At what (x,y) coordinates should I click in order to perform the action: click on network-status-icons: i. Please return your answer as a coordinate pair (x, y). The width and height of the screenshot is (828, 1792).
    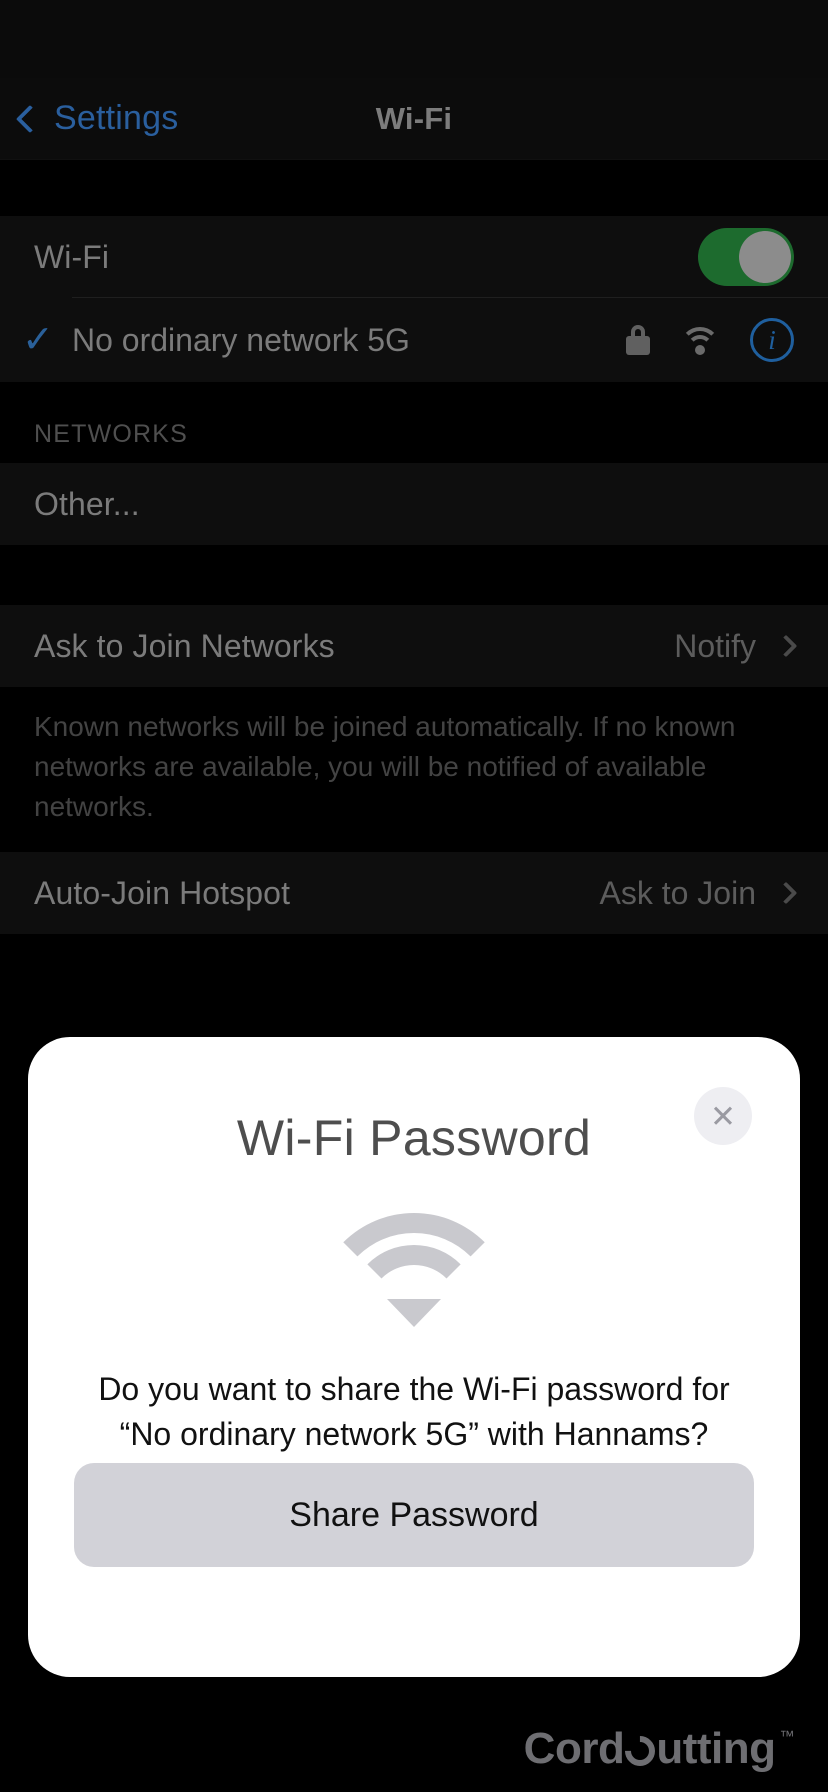
    Looking at the image, I should click on (710, 340).